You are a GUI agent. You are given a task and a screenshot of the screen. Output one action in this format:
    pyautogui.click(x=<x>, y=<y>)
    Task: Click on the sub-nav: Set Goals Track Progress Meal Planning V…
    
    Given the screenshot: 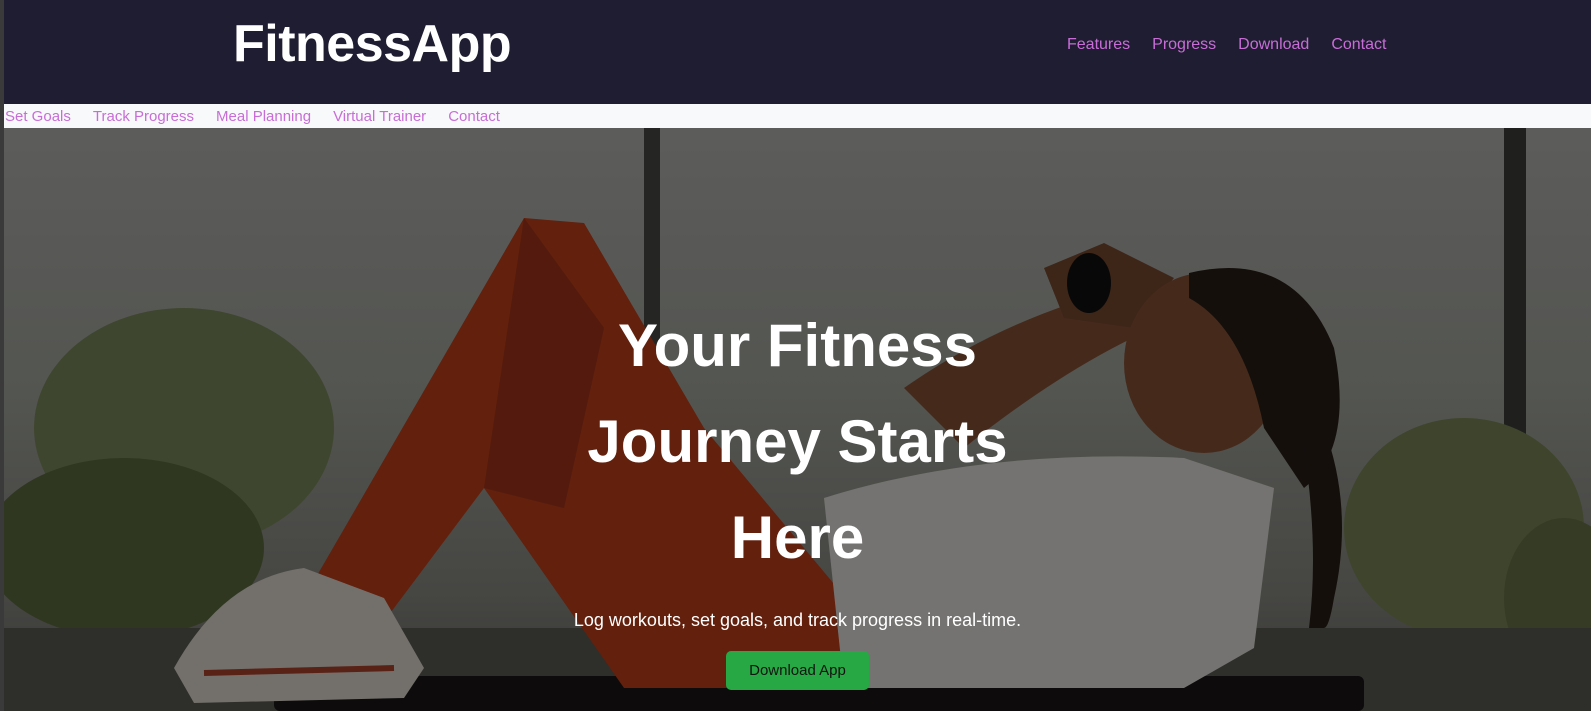 What is the action you would take?
    pyautogui.click(x=797, y=116)
    